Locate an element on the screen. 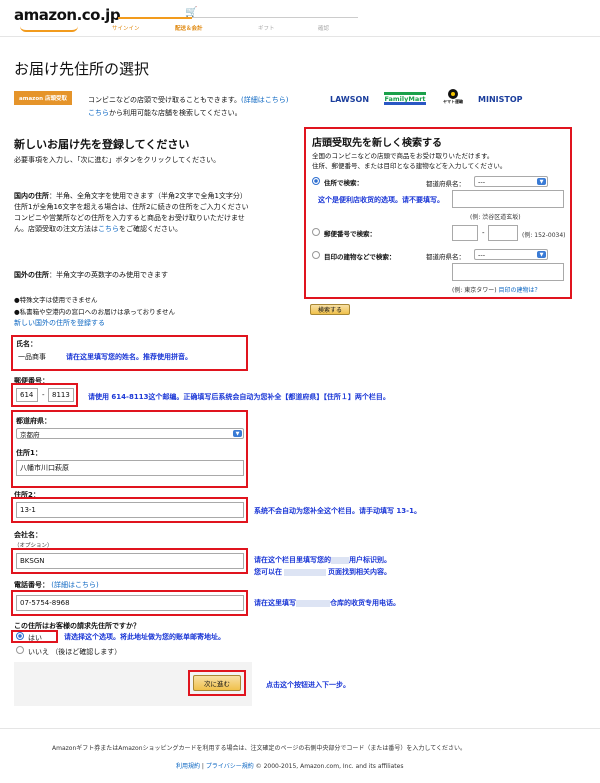  pickup-search-title: 店頭受取先を新しく検索する is located at coordinates (377, 143).